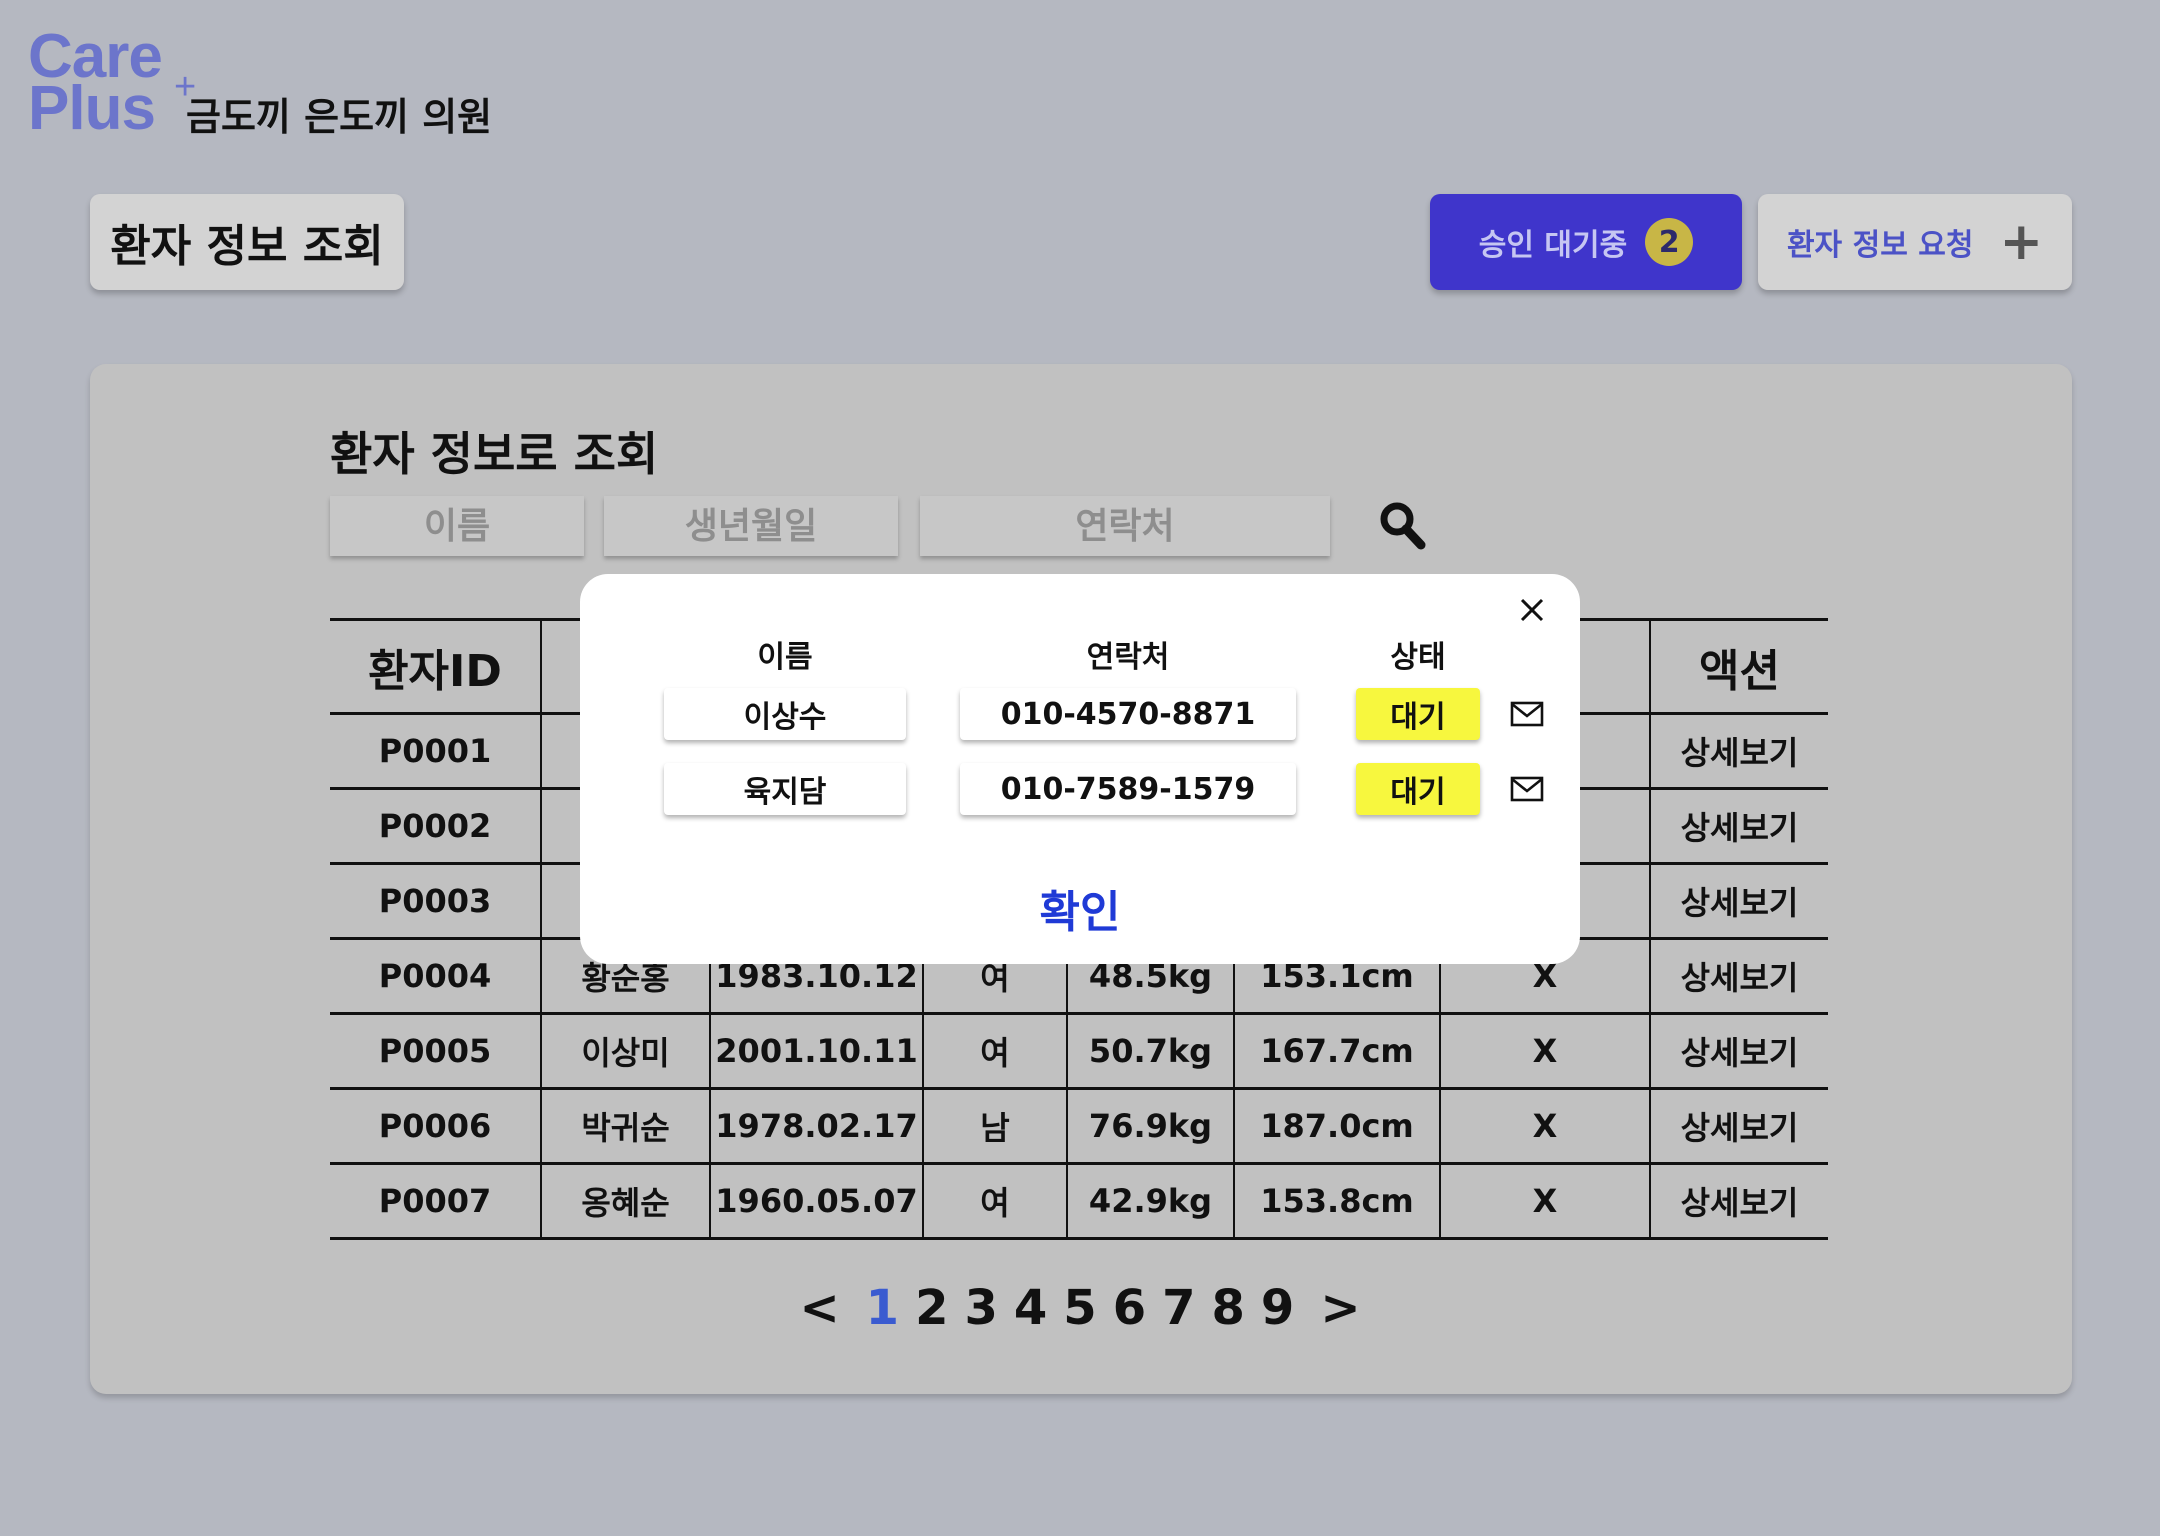  I want to click on request-name: 이상수, so click(785, 714).